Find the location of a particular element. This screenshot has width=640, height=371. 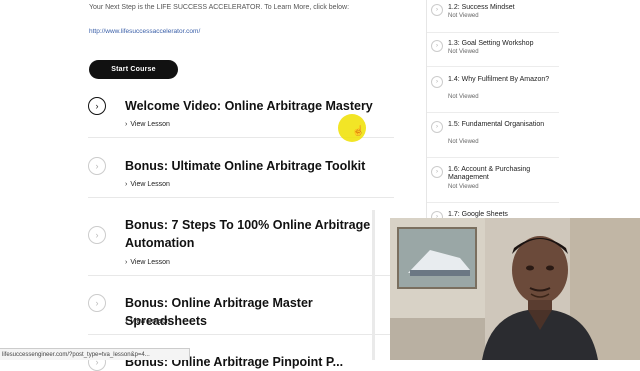

sidebar-item-title: 1.2: Success Mindset is located at coordinates (503, 8).